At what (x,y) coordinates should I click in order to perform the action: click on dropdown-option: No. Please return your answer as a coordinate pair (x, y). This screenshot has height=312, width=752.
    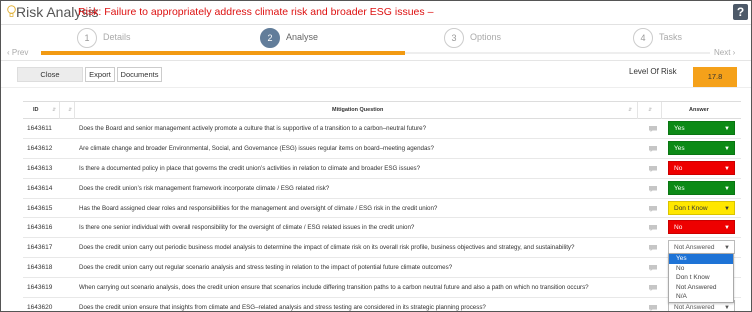
    Looking at the image, I should click on (701, 269).